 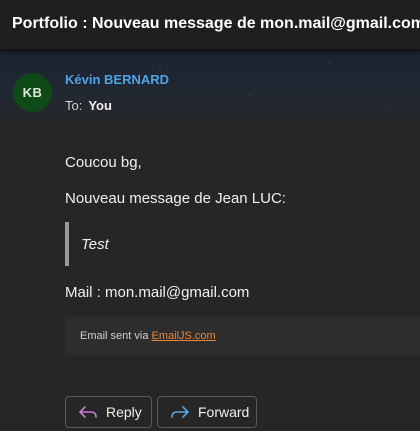 I want to click on body-greeting: Coucou bg,, so click(x=103, y=162).